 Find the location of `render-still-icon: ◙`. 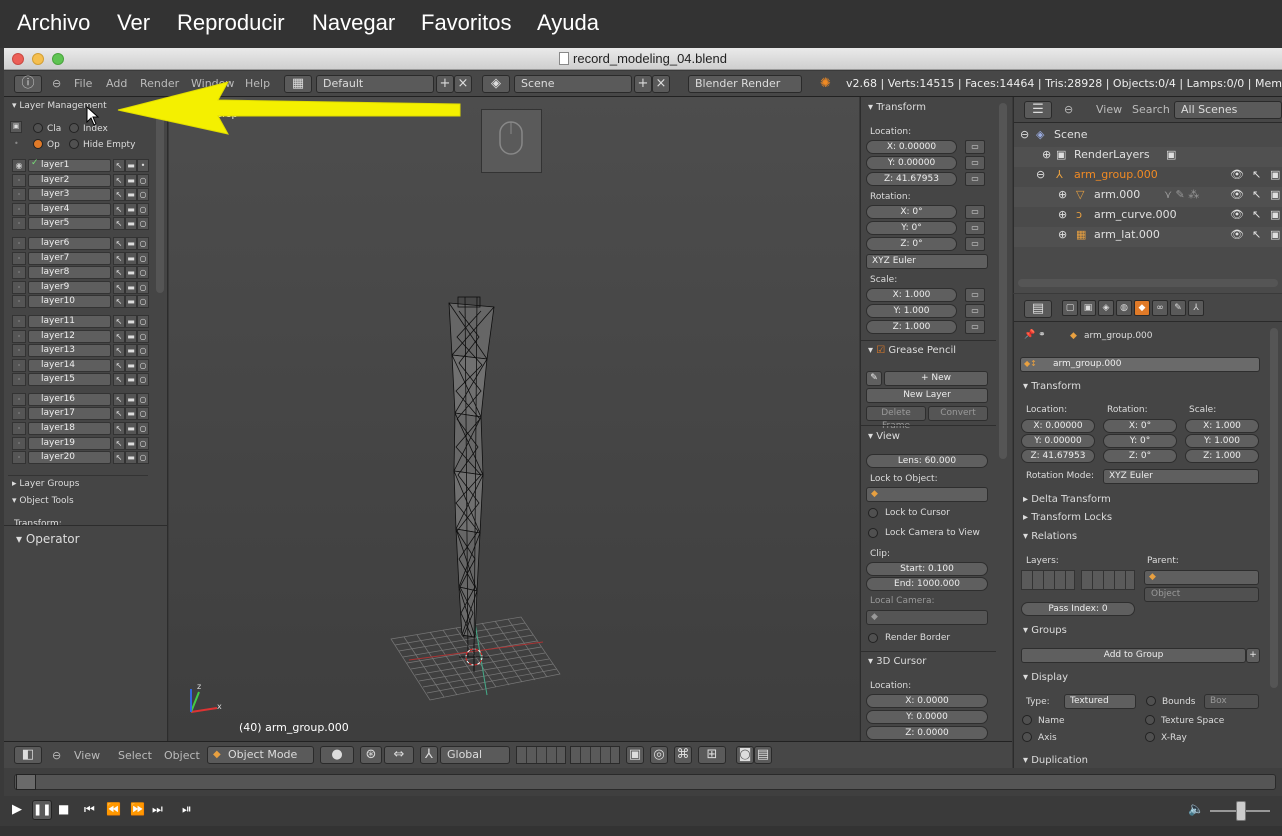

render-still-icon: ◙ is located at coordinates (745, 755).